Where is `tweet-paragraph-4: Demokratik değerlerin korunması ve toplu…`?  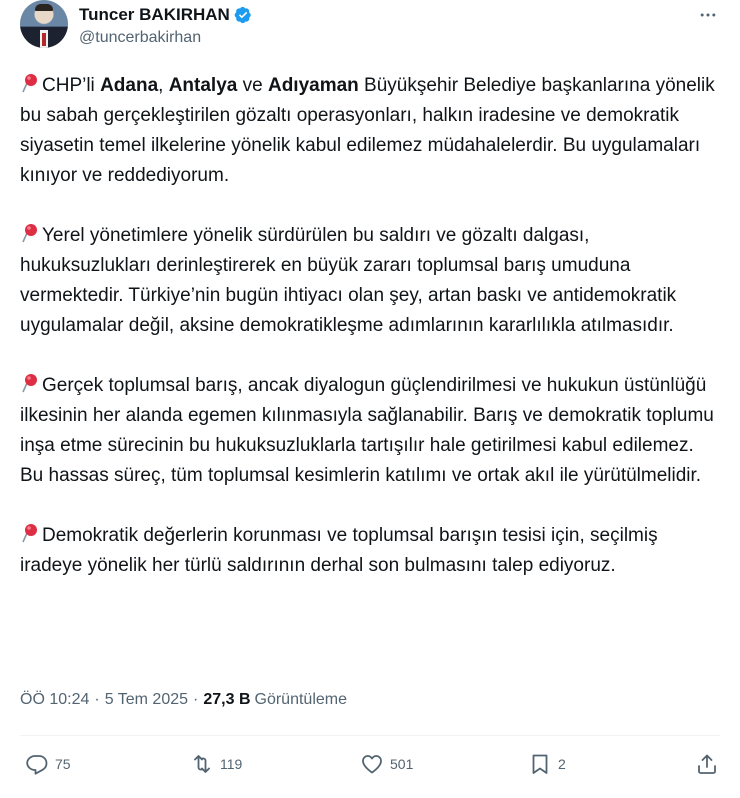 tweet-paragraph-4: Demokratik değerlerin korunması ve toplu… is located at coordinates (339, 550).